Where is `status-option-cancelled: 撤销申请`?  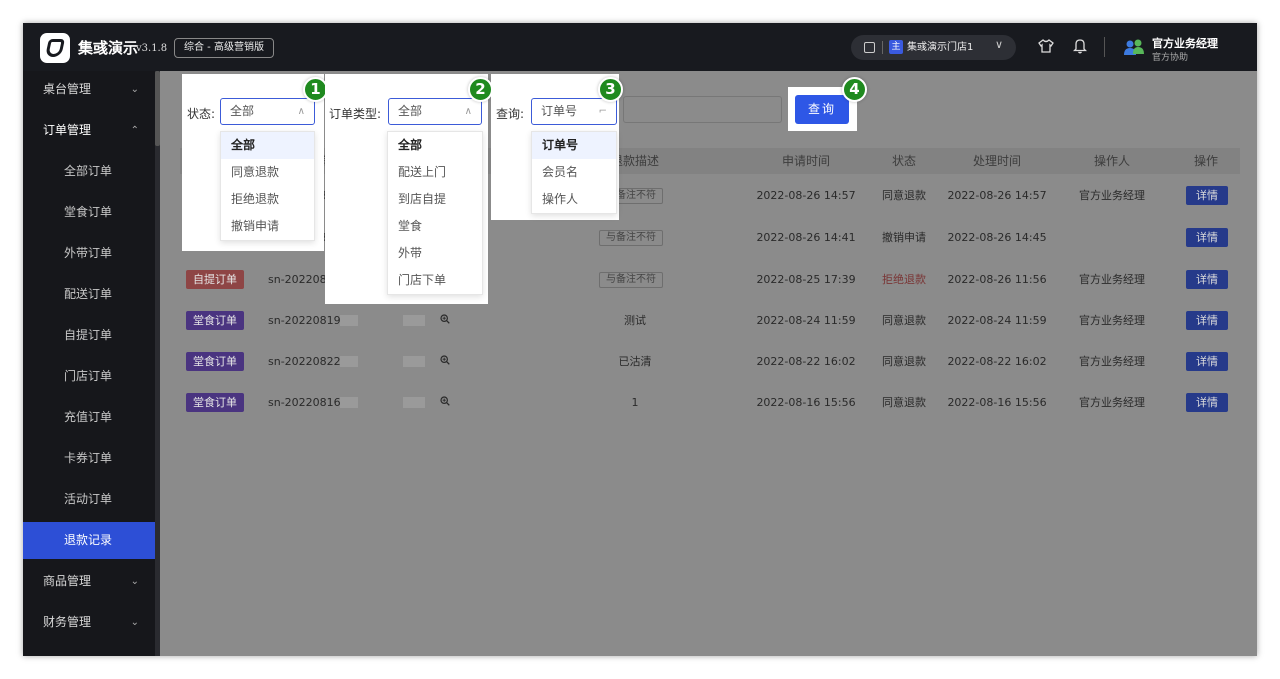 status-option-cancelled: 撤销申请 is located at coordinates (267, 226).